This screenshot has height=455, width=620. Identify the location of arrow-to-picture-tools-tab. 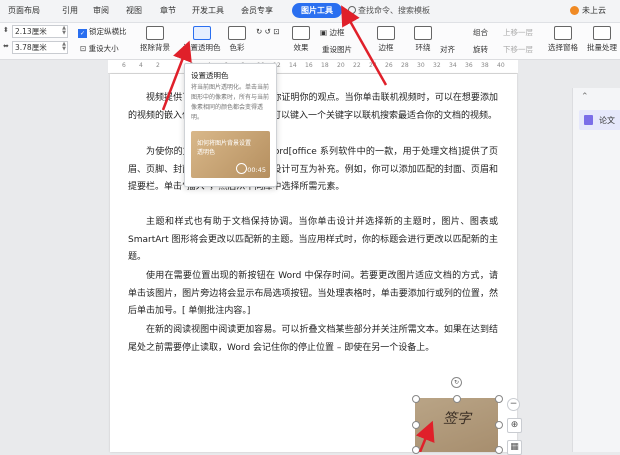
(364, 45).